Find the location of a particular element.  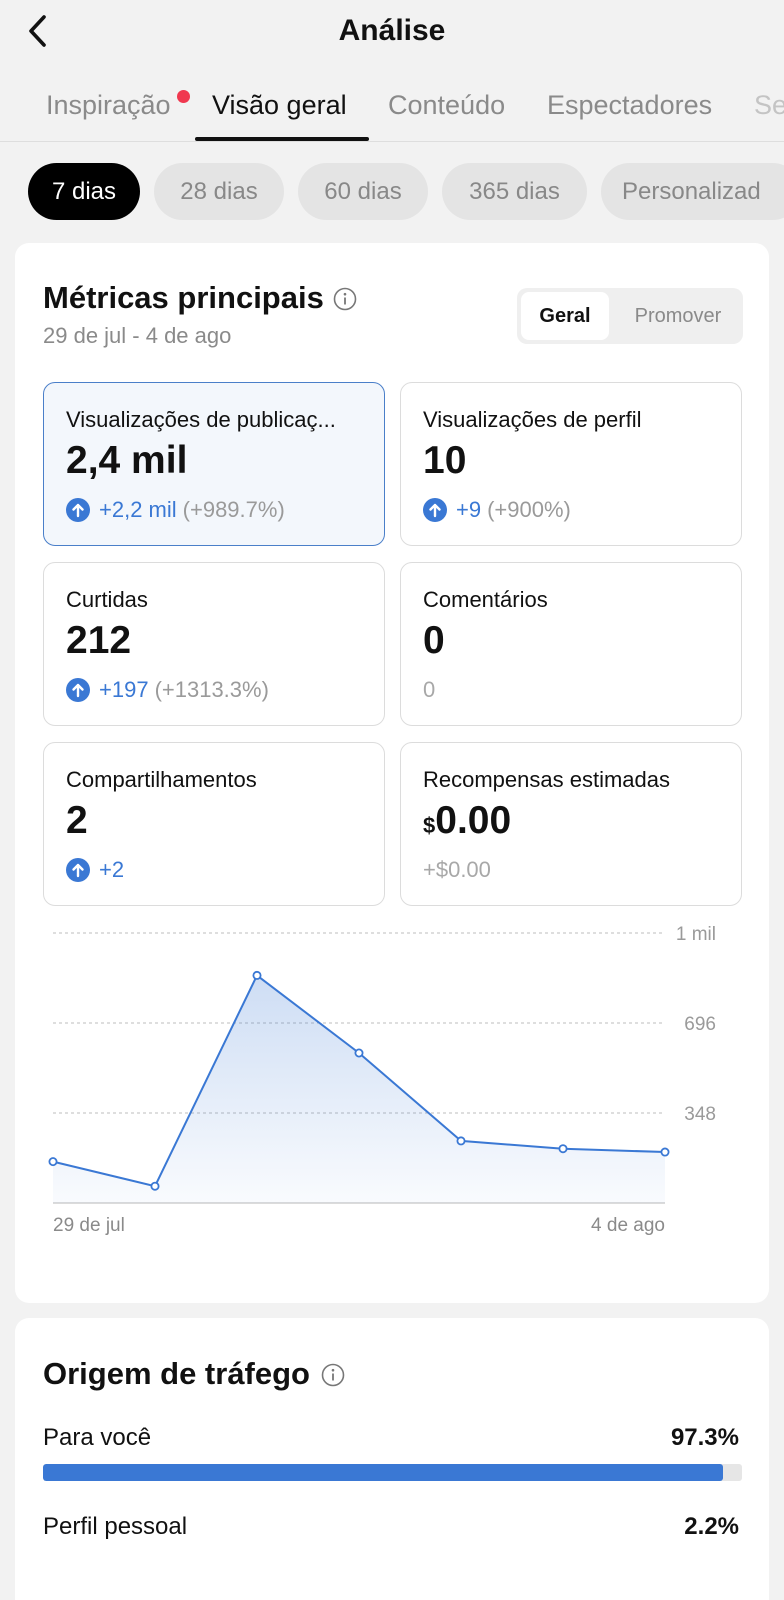

top-bar: Análise is located at coordinates (392, 31).